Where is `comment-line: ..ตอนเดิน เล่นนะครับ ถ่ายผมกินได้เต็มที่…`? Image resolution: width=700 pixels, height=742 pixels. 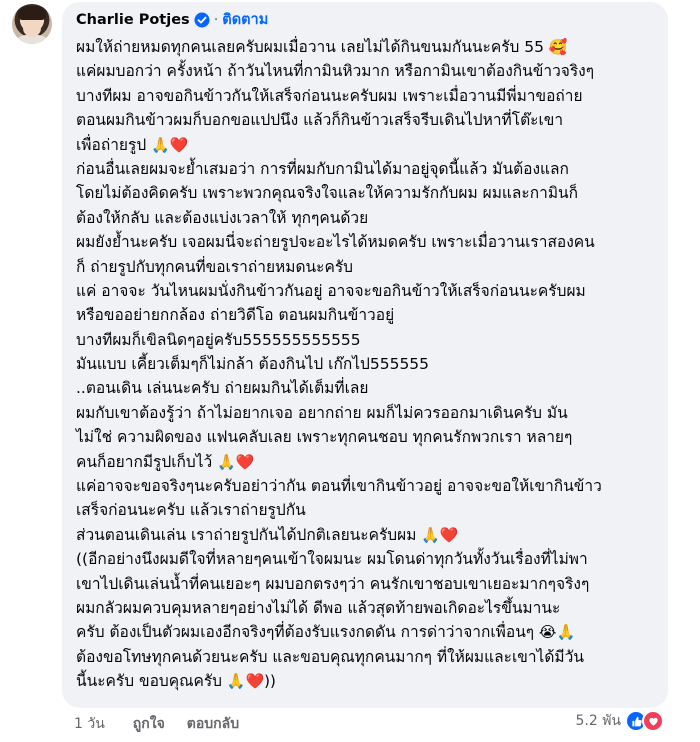 comment-line: ..ตอนเดิน เล่นนะครับ ถ่ายผมกินได้เต็มที่… is located at coordinates (371, 388).